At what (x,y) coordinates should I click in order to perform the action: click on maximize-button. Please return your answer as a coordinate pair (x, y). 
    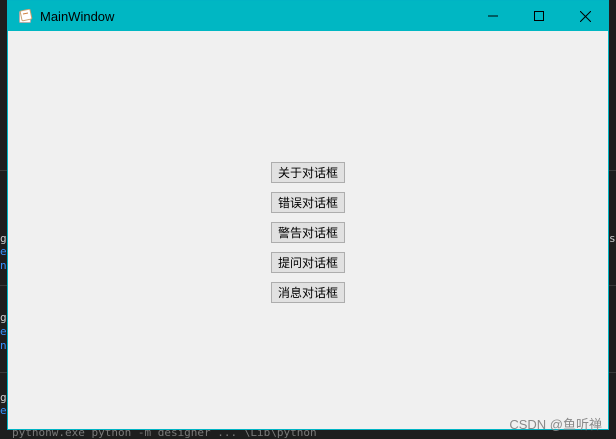
    Looking at the image, I should click on (539, 16).